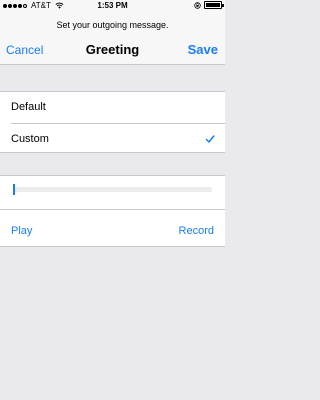 The height and width of the screenshot is (400, 320). Describe the element at coordinates (196, 231) in the screenshot. I see `record-button: Record` at that location.